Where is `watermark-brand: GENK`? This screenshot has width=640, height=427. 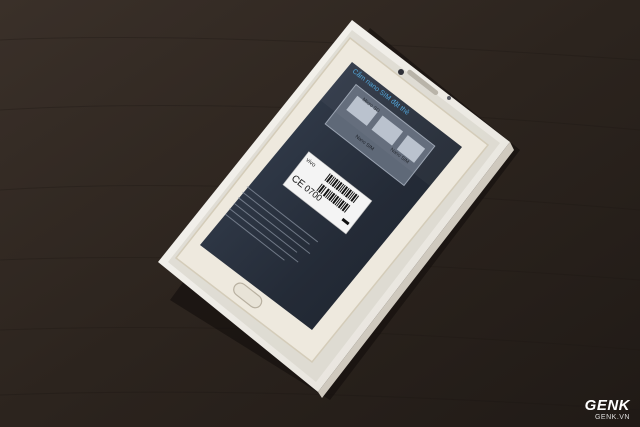
watermark-brand: GENK is located at coordinates (607, 405).